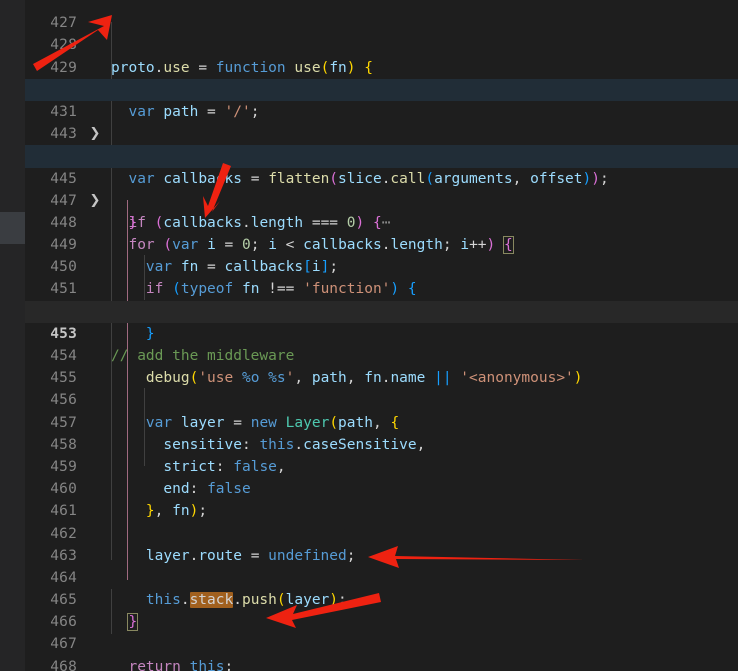 The width and height of the screenshot is (738, 671). I want to click on code-line: 427, so click(381, 15).